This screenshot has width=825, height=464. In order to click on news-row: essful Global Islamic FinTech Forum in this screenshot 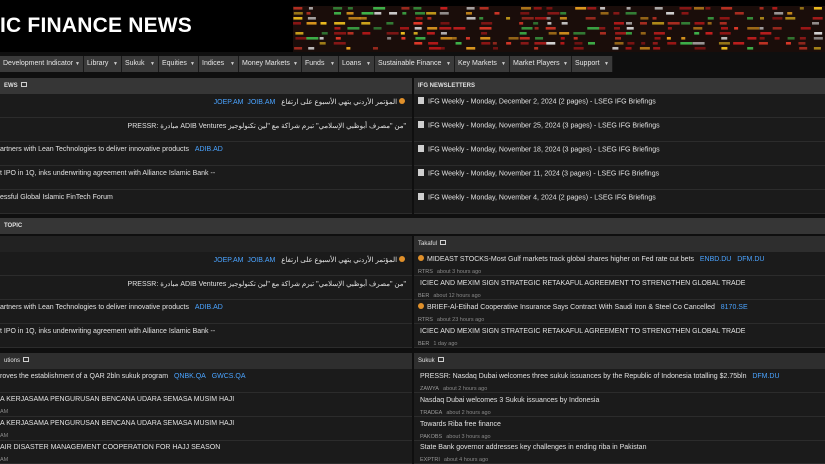, I will do `click(206, 202)`.